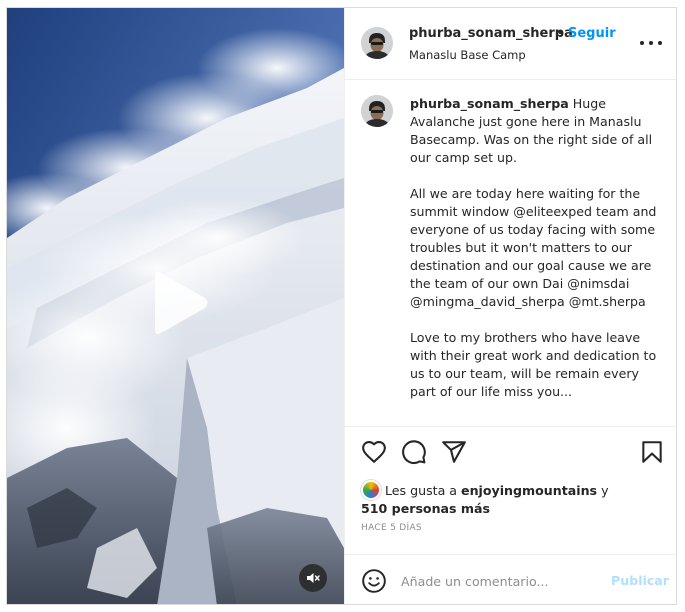 The height and width of the screenshot is (612, 685). What do you see at coordinates (651, 43) in the screenshot?
I see `more-options-icon` at bounding box center [651, 43].